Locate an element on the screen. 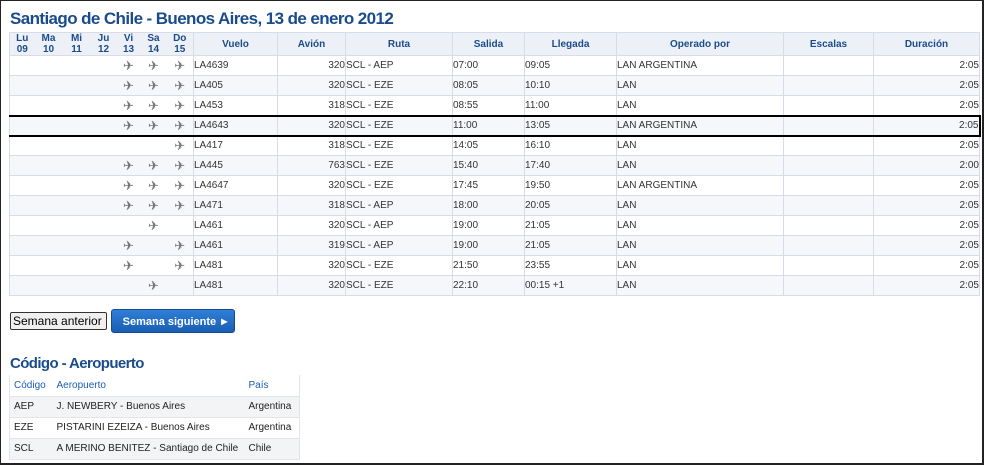 The image size is (984, 465). flight-row: ✈ LA417 318 SCL - EZE 14:05 16:10 LAN 2:05 is located at coordinates (494, 145).